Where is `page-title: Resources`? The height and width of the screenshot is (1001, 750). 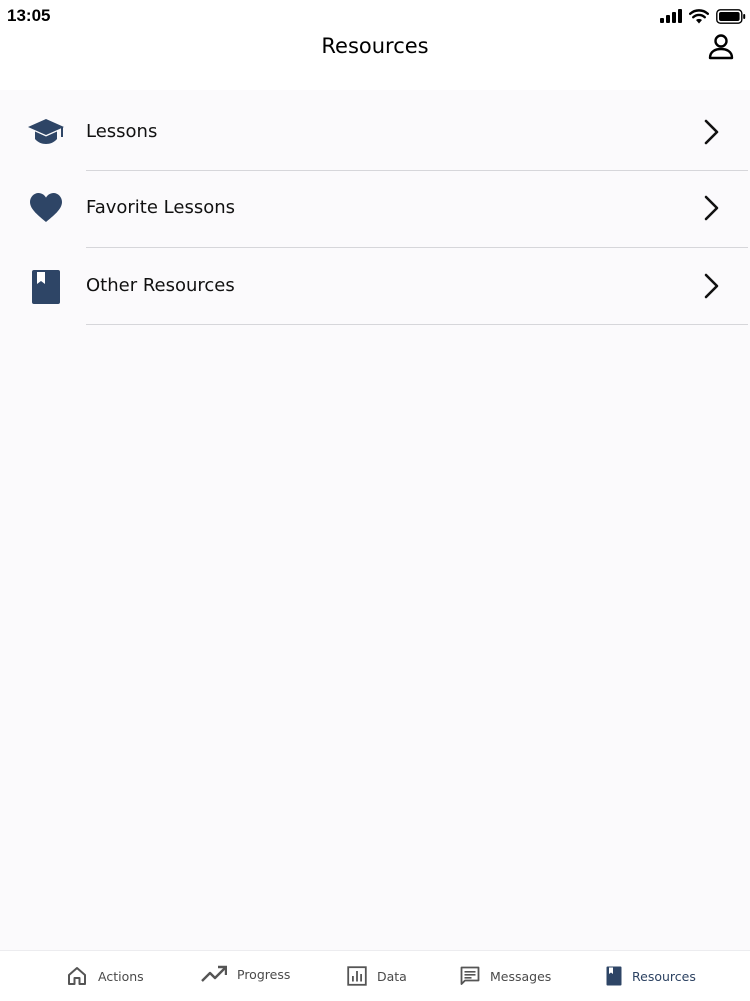
page-title: Resources is located at coordinates (375, 46).